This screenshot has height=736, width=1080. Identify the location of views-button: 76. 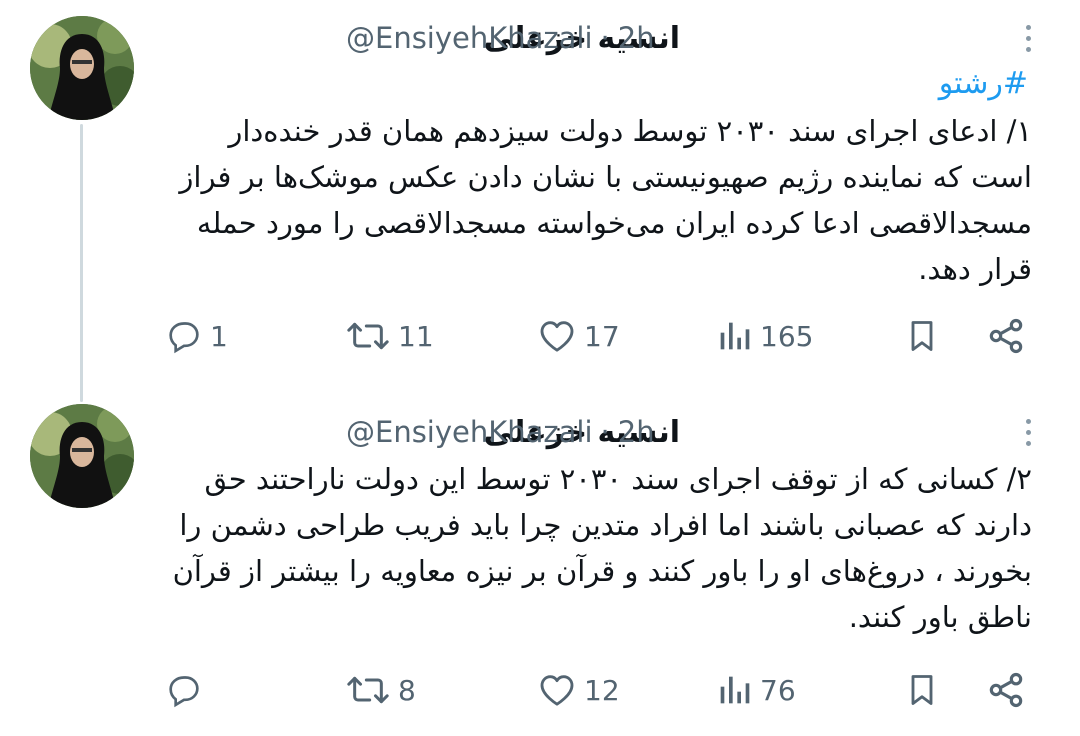
(755, 690).